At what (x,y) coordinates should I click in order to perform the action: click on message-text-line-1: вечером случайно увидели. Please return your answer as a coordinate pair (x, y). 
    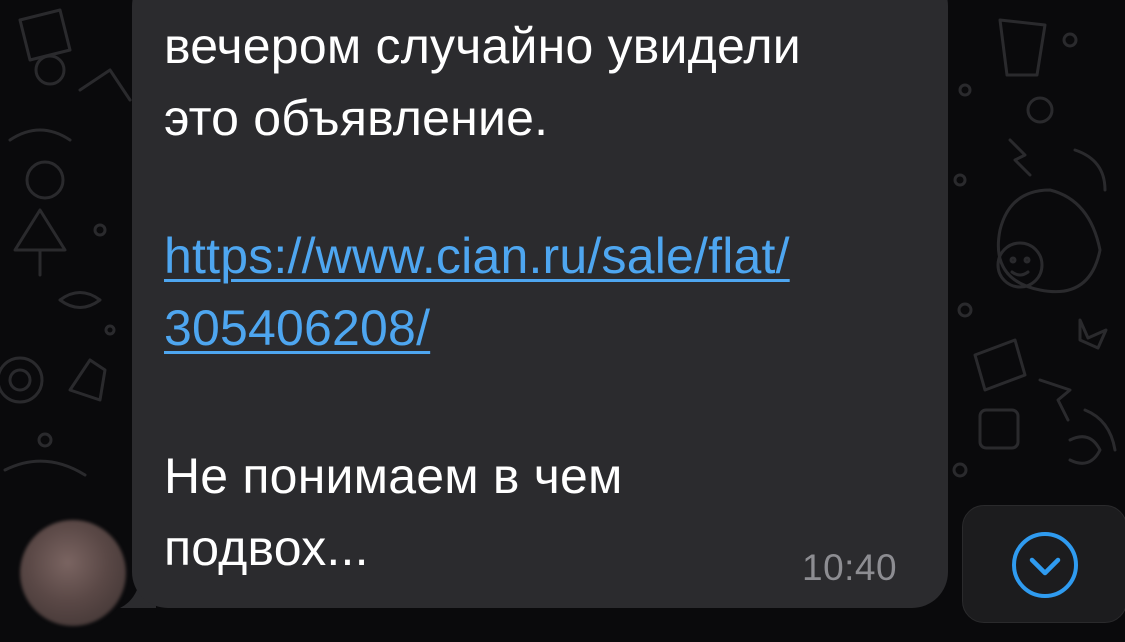
    Looking at the image, I should click on (482, 46).